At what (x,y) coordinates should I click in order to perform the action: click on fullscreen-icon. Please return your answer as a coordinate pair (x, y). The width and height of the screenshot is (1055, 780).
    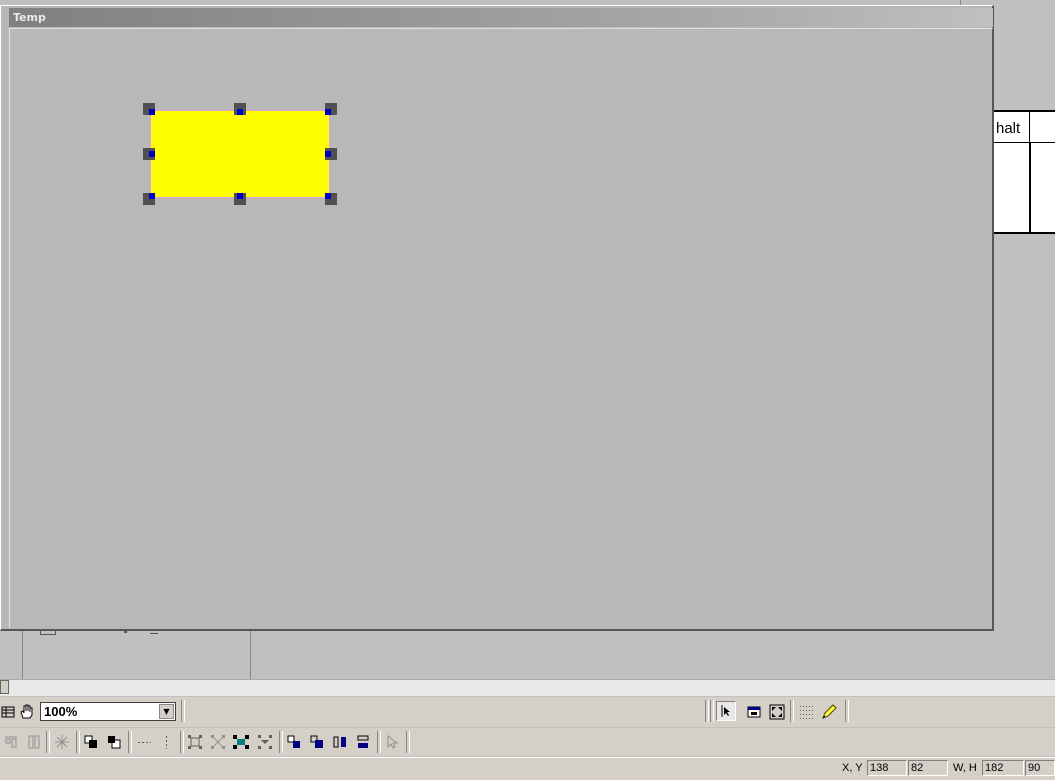
    Looking at the image, I should click on (777, 712).